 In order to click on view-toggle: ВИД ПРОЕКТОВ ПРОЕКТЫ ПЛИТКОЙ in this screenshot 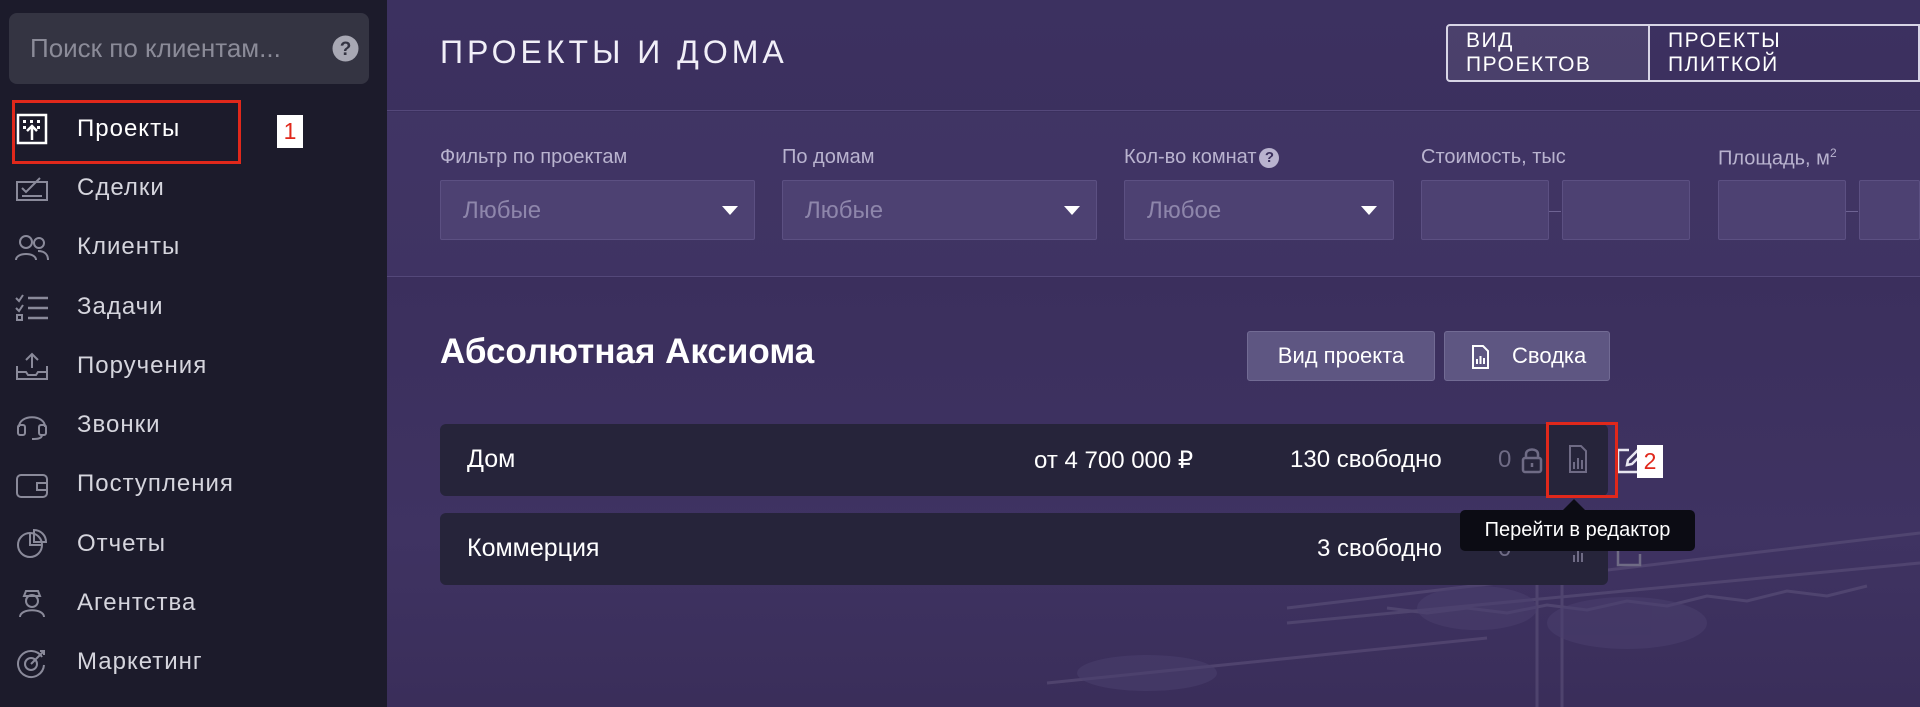, I will do `click(1683, 53)`.